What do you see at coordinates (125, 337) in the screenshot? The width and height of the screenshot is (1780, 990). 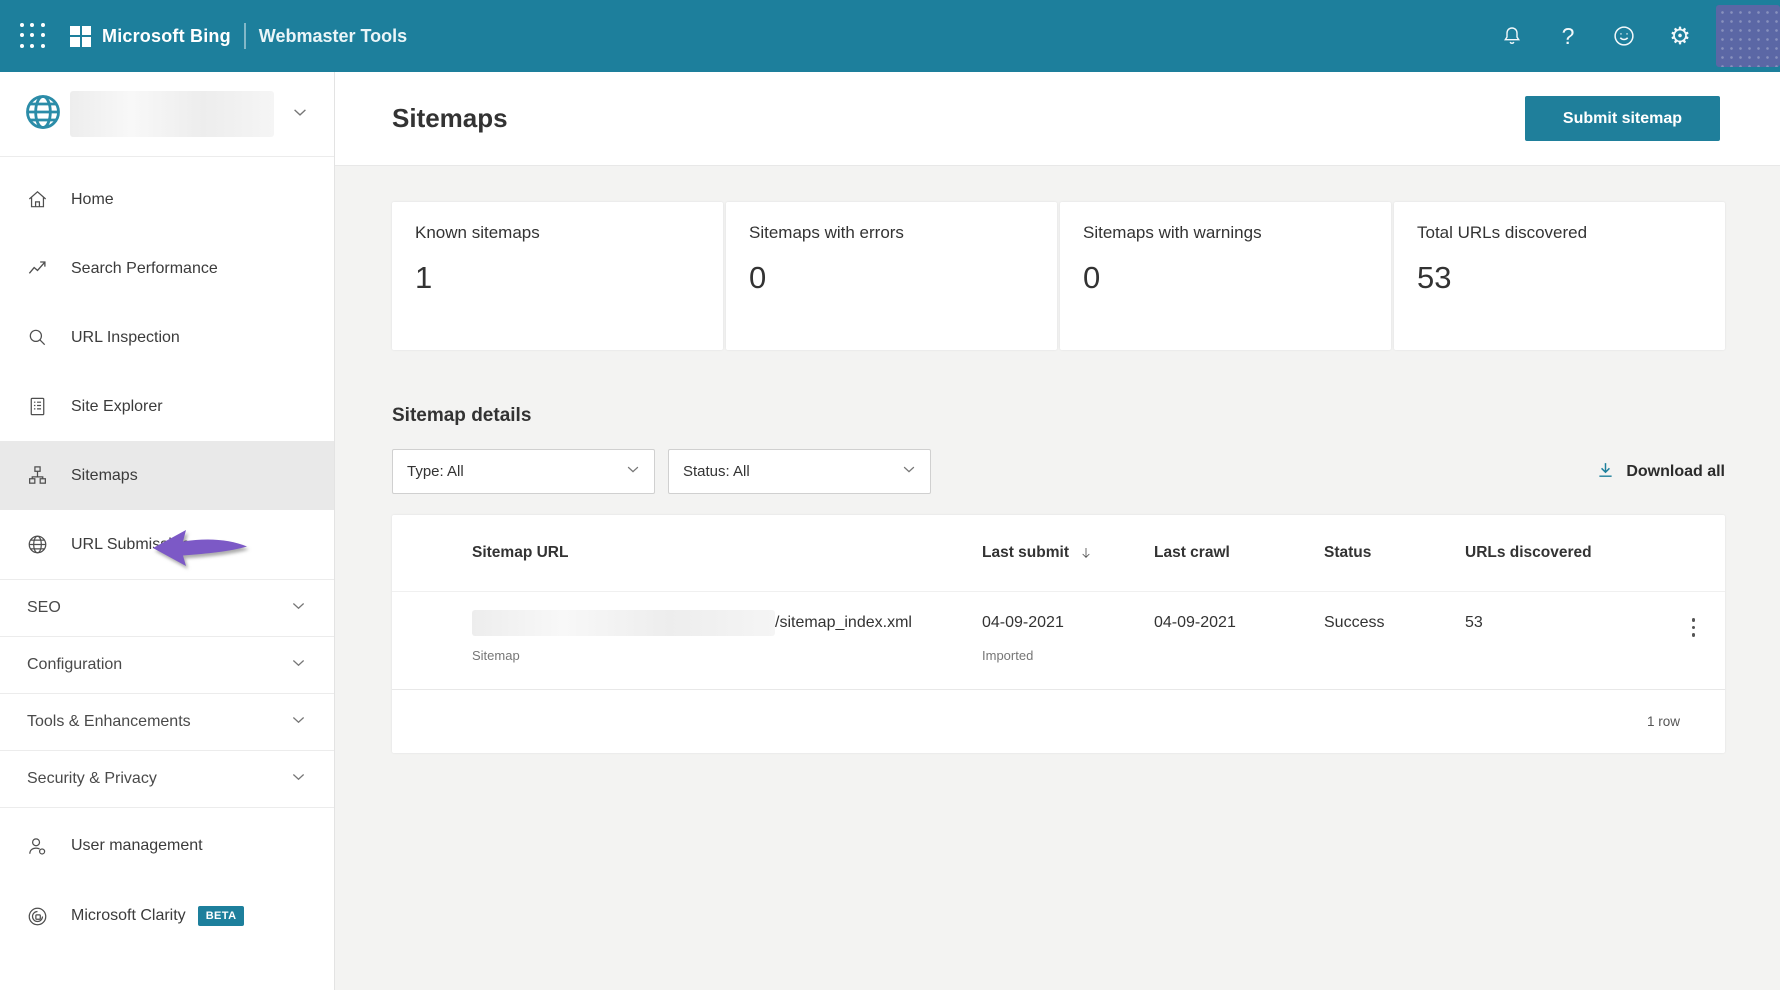 I see `sidebar-item-label: URL Inspection` at bounding box center [125, 337].